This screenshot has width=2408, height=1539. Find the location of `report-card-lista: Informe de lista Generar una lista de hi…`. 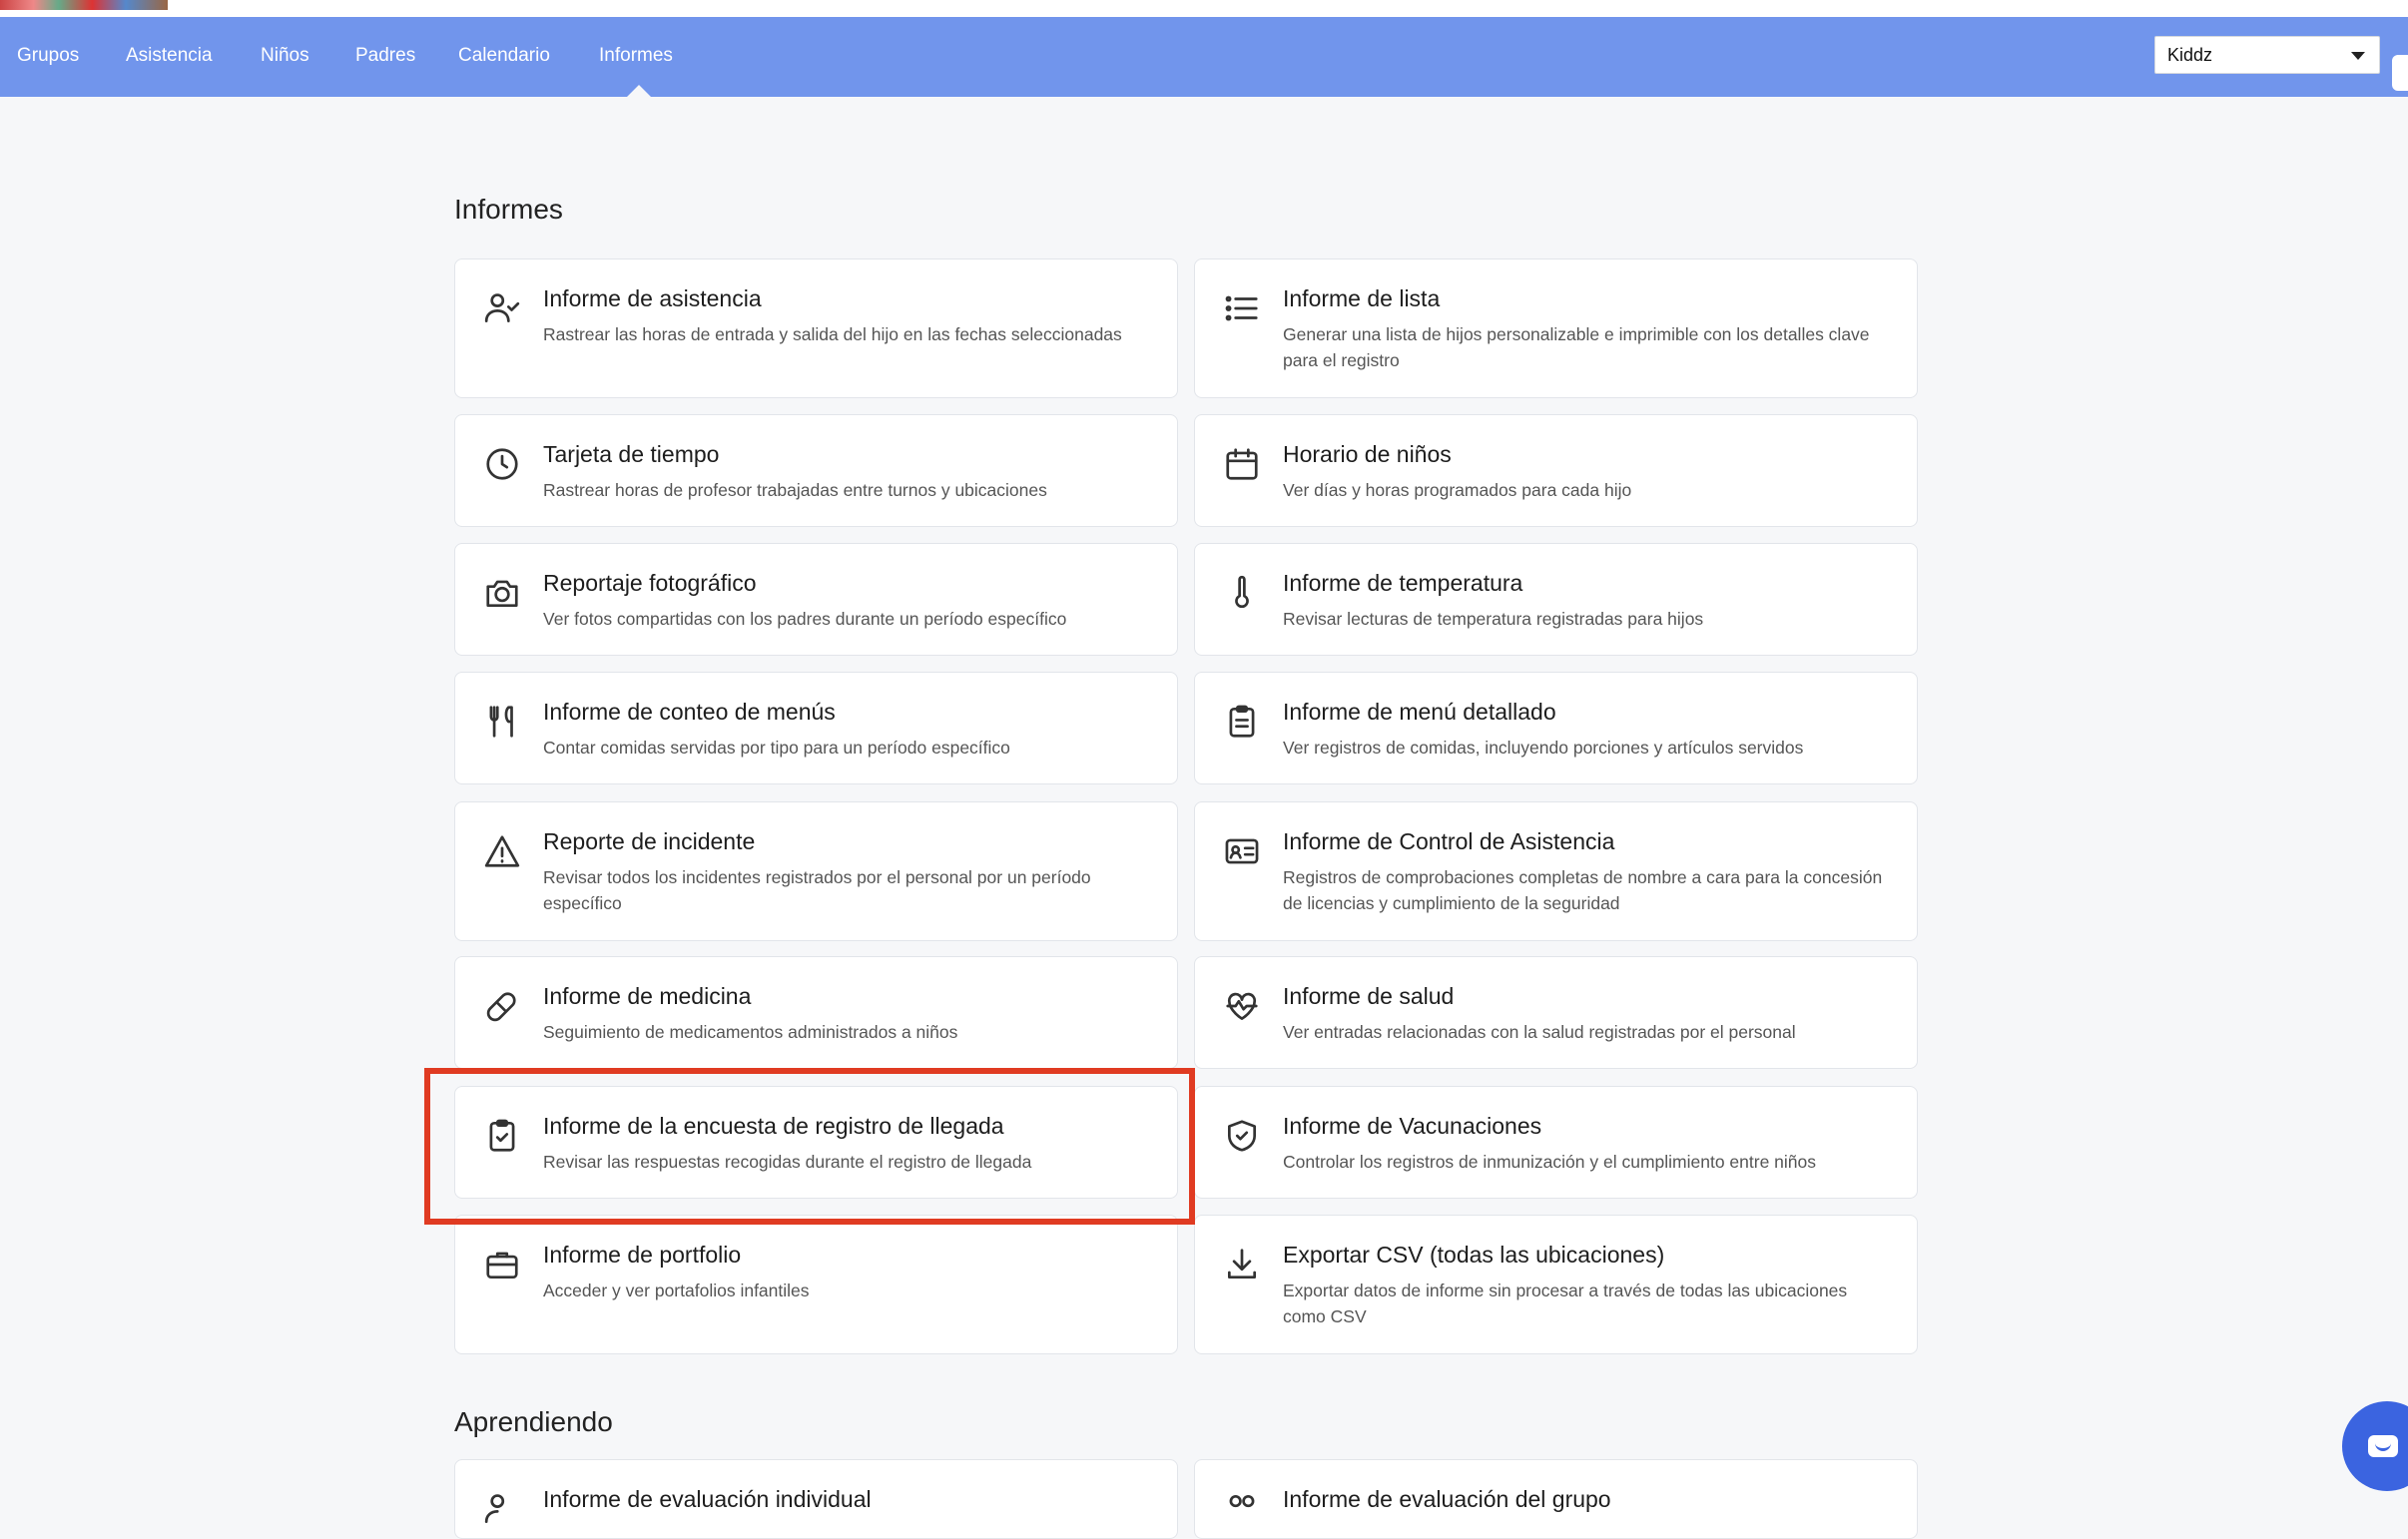

report-card-lista: Informe de lista Generar una lista de hi… is located at coordinates (1556, 328).